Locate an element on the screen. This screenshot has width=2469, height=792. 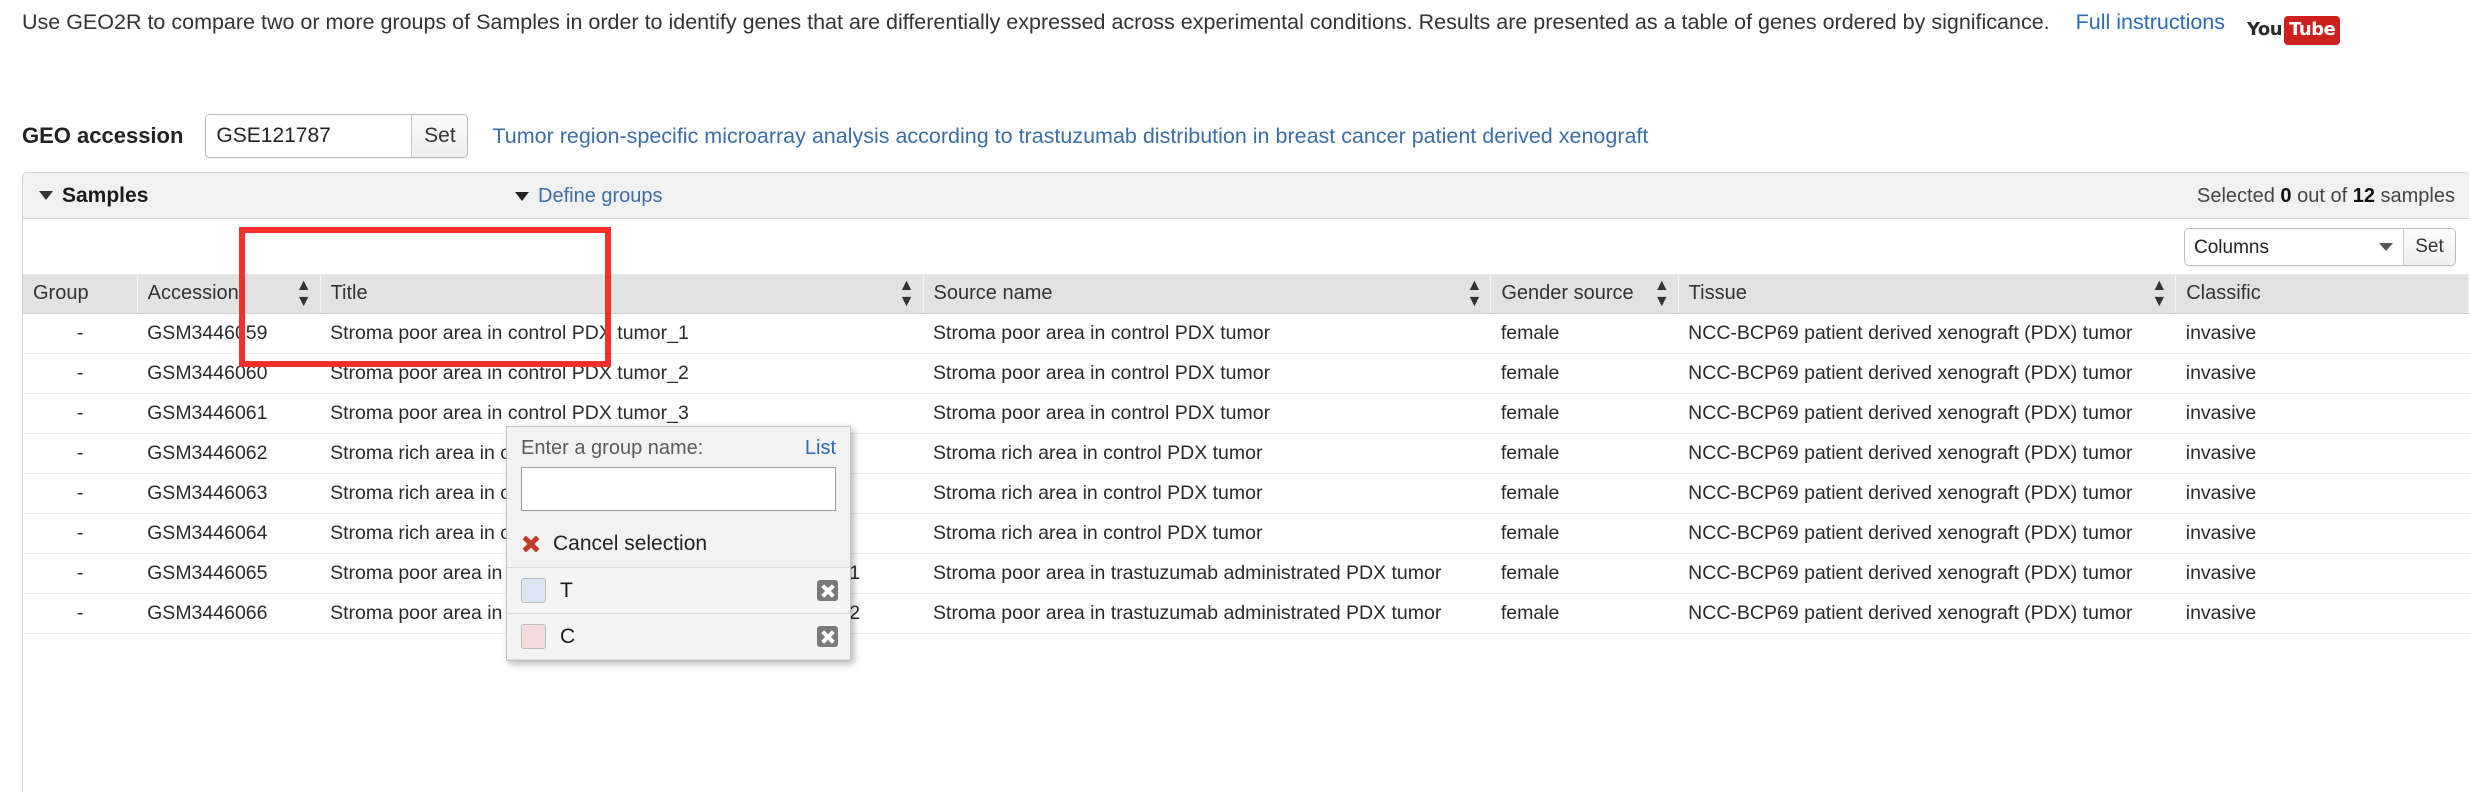
row-accession-cell: GSM3446063 is located at coordinates (229, 493).